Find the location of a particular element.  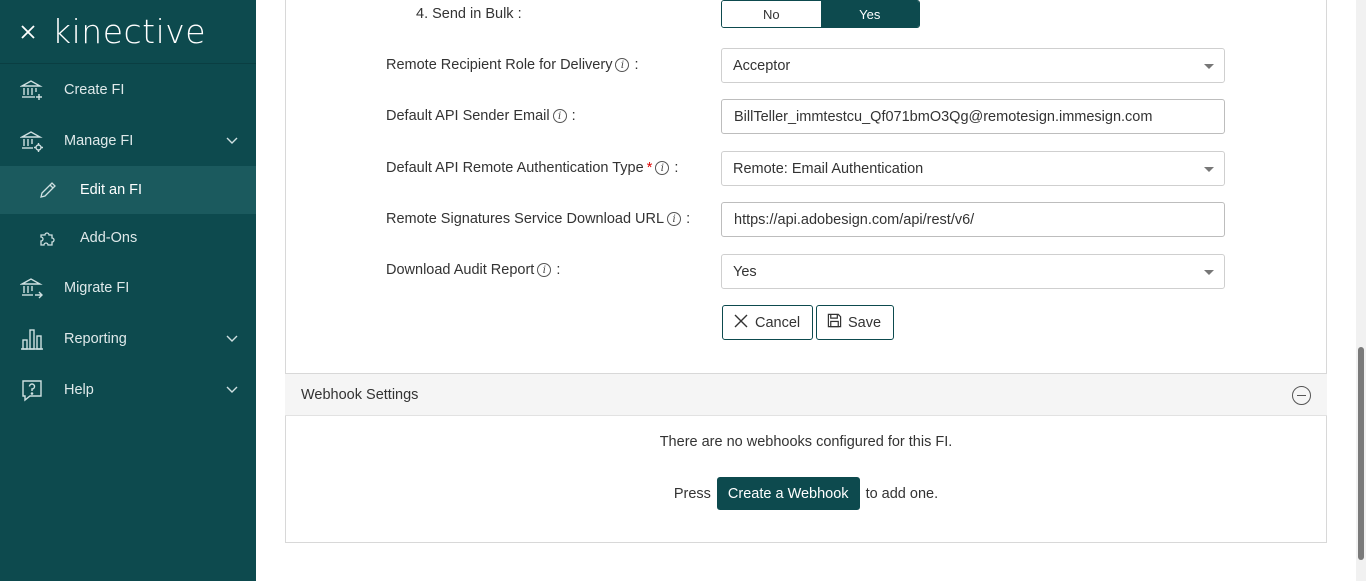

sidebar-item-label: Help is located at coordinates (79, 389).